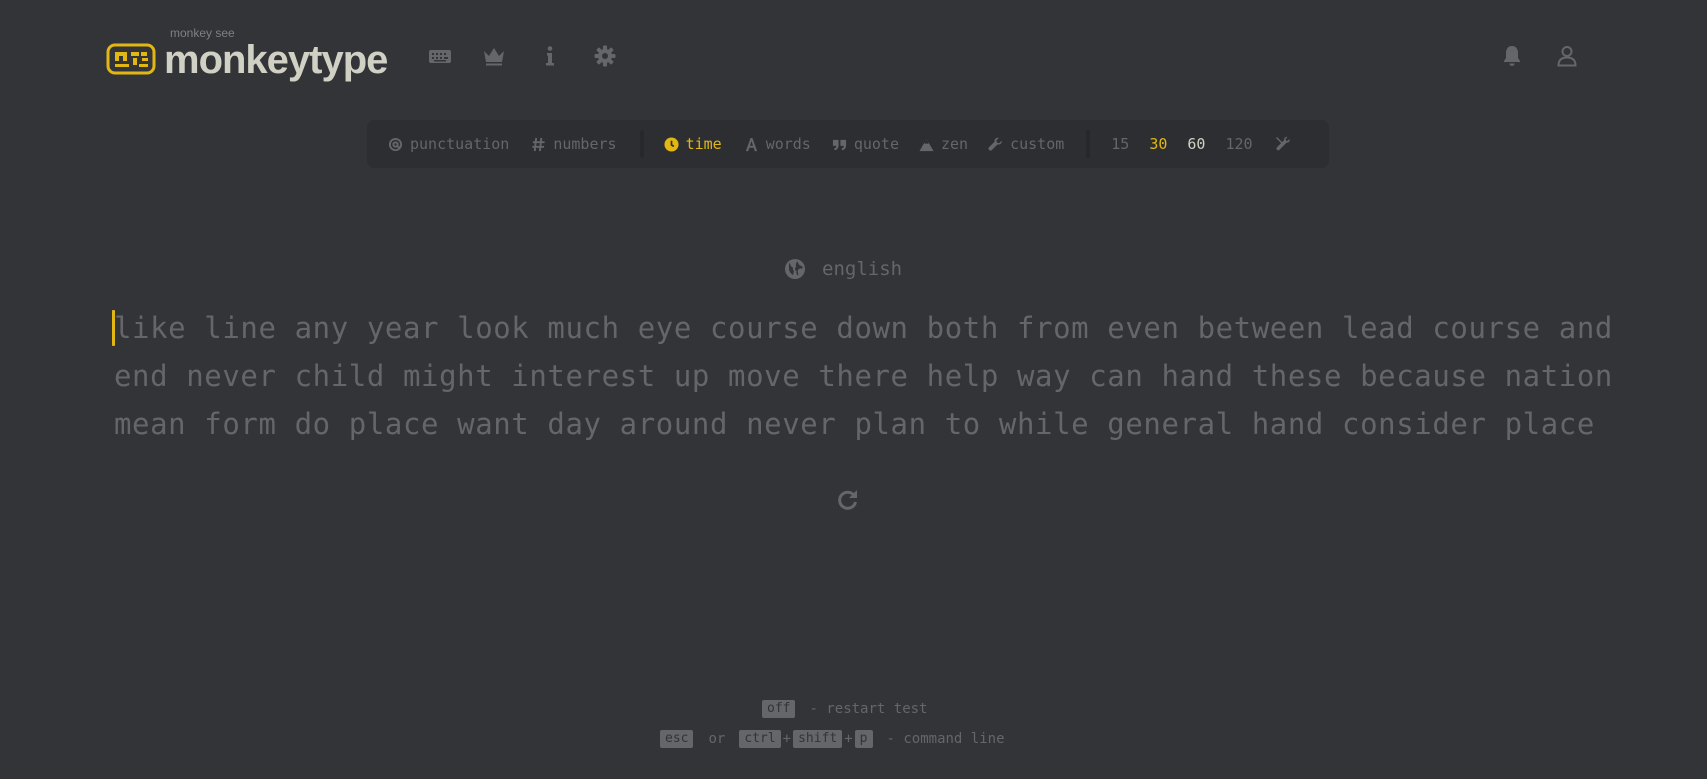  I want to click on duration-option: 30, so click(1158, 144).